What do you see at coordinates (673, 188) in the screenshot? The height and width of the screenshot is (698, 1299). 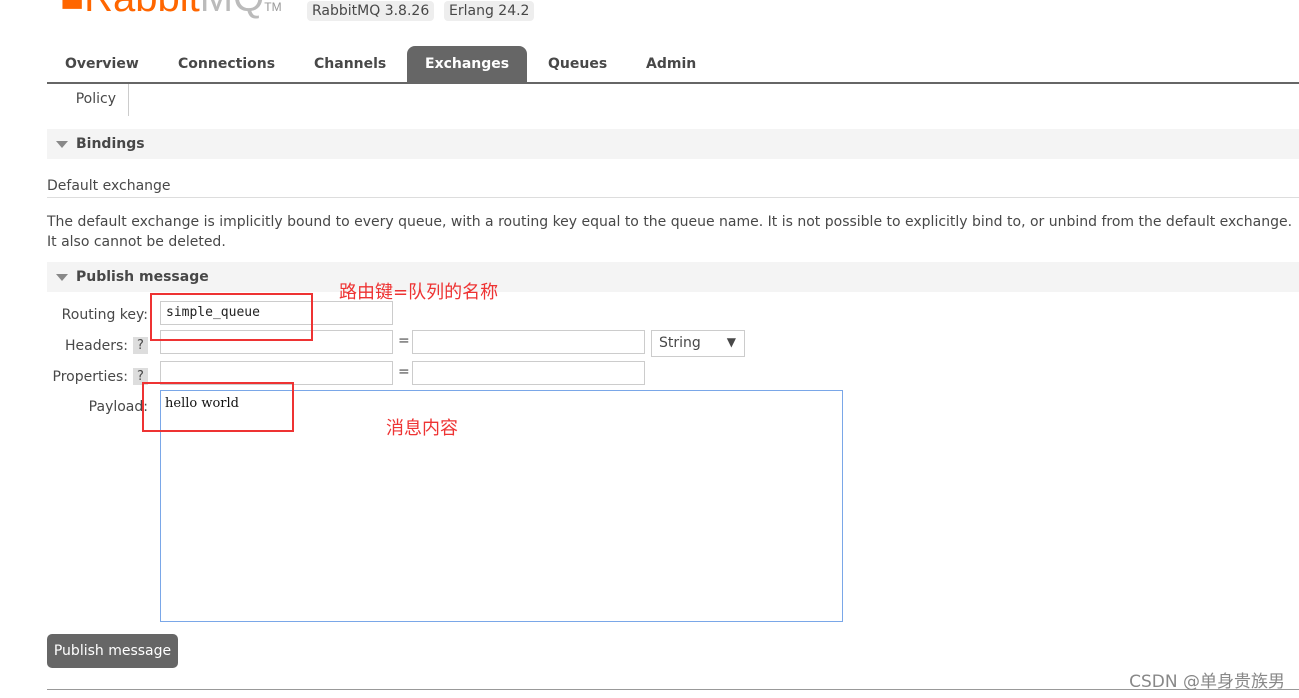 I see `default-exchange-label: Default exchange` at bounding box center [673, 188].